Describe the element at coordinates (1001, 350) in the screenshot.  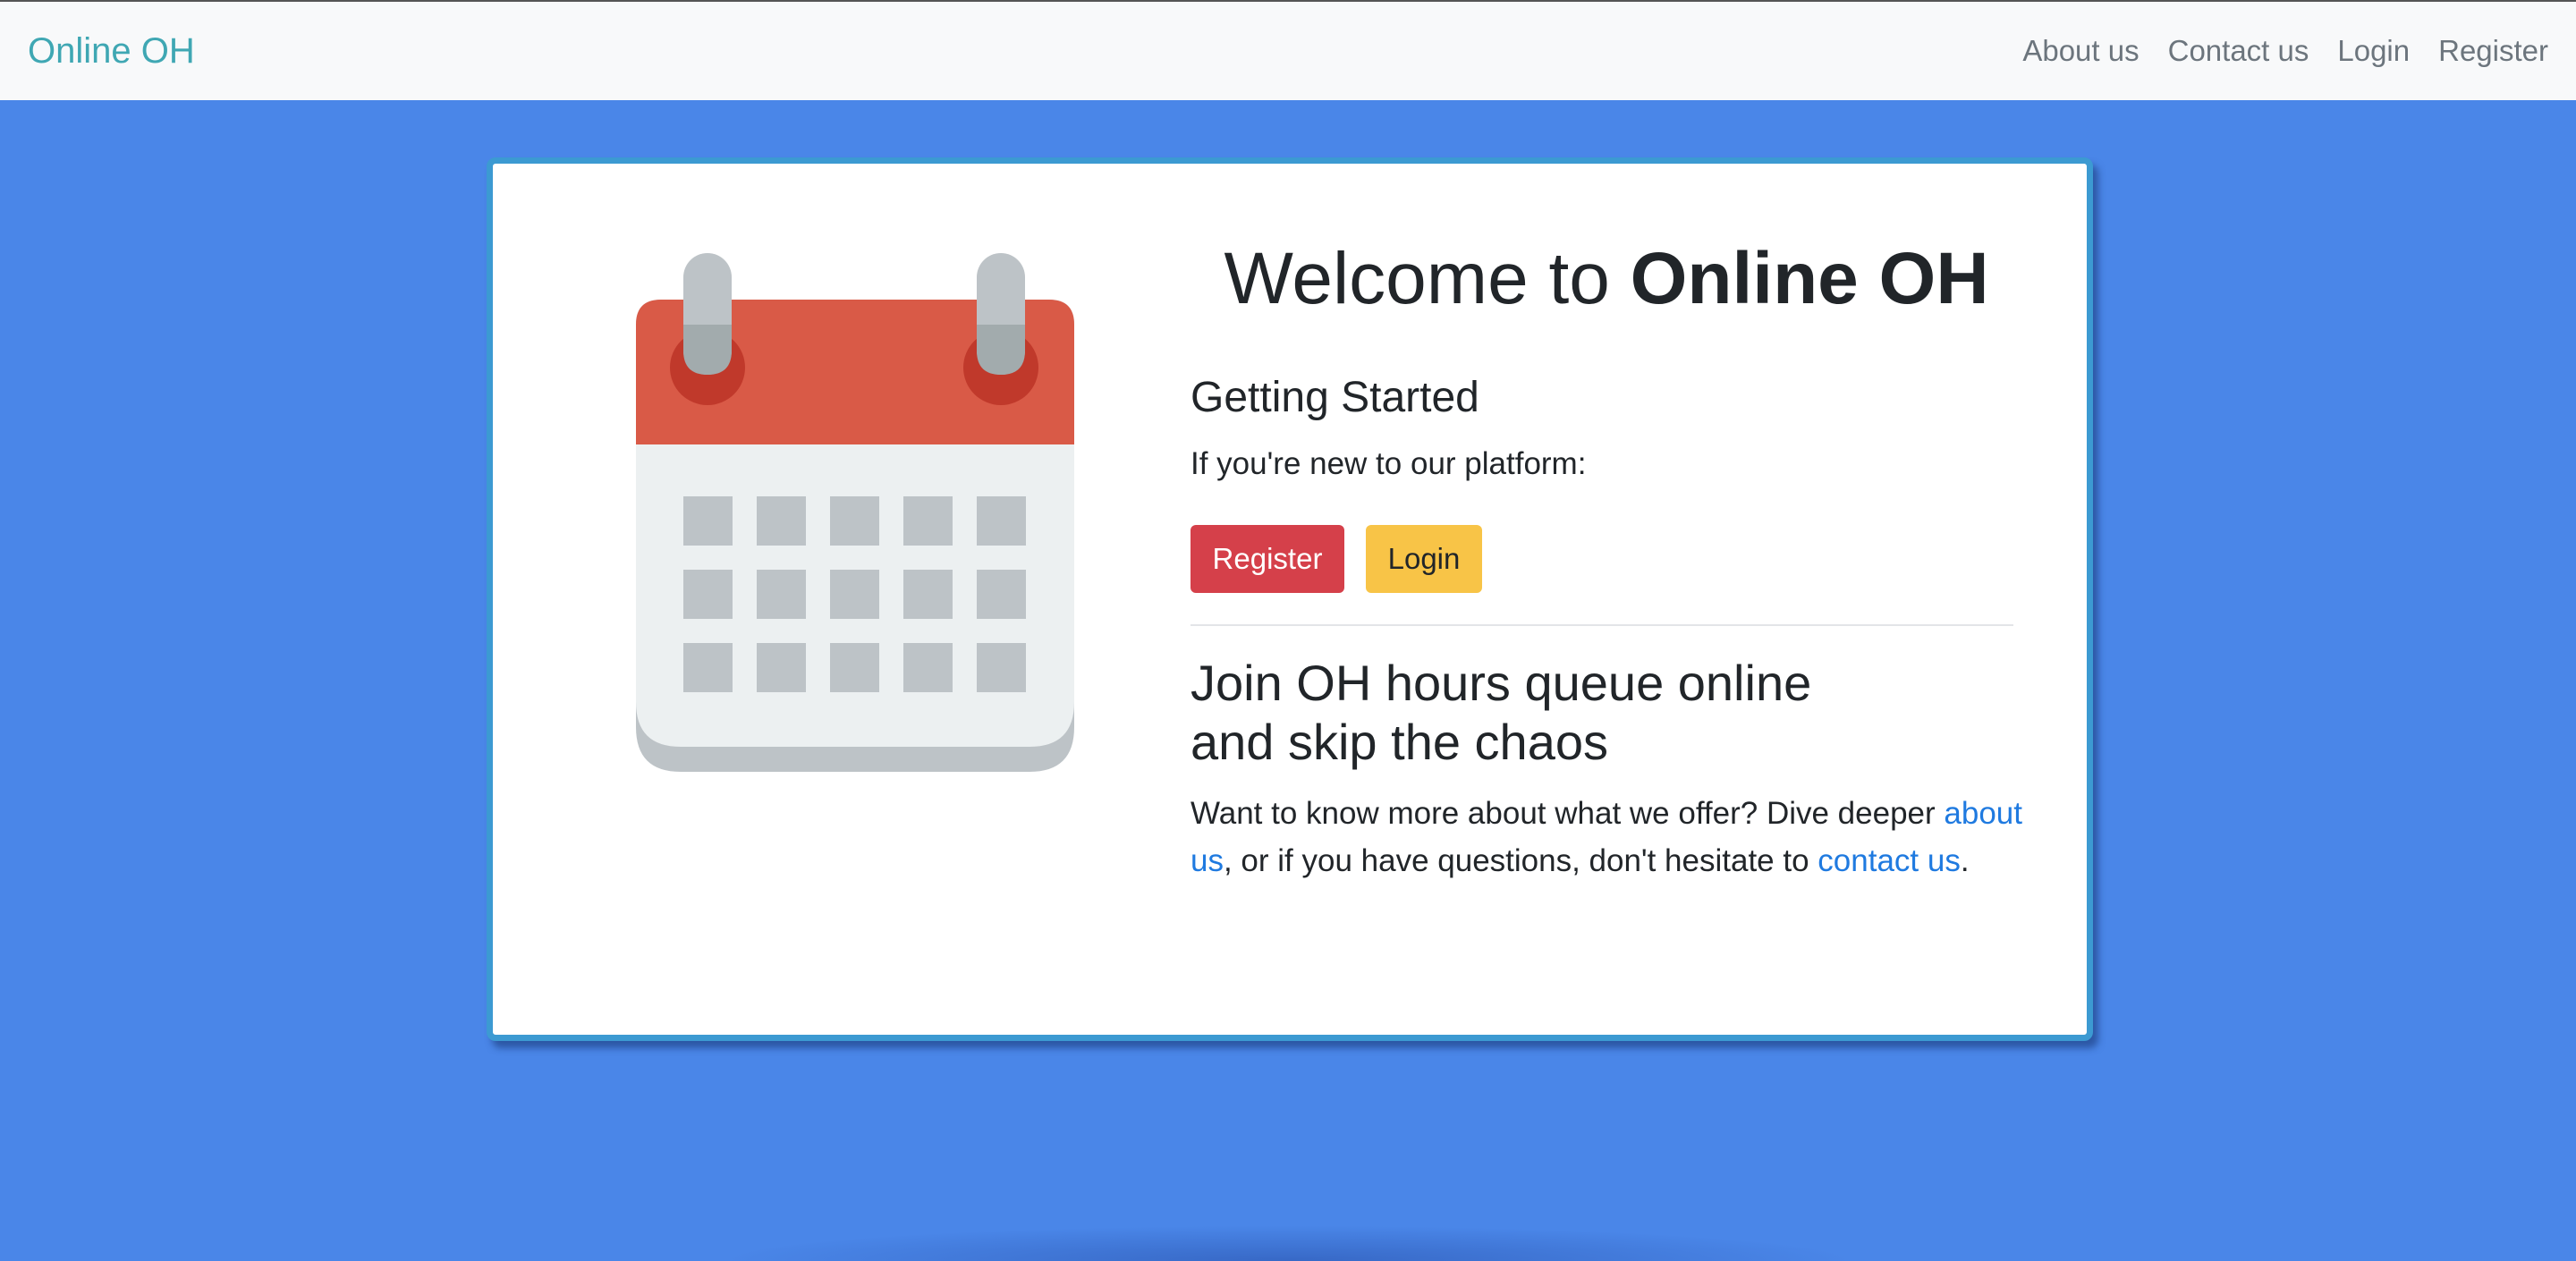
I see `calendar-ring-right-shade` at that location.